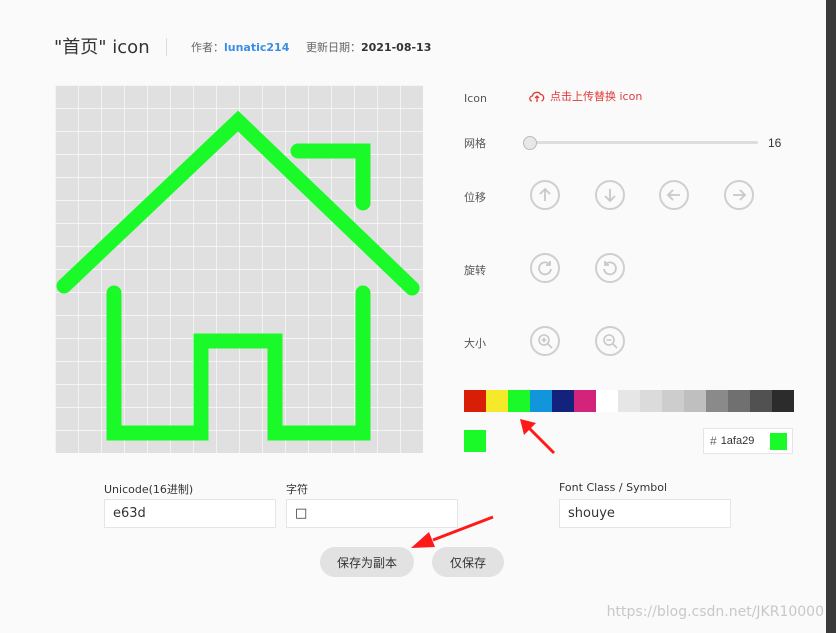 The height and width of the screenshot is (633, 836). What do you see at coordinates (538, 437) in the screenshot?
I see `annotation-arrow-palette` at bounding box center [538, 437].